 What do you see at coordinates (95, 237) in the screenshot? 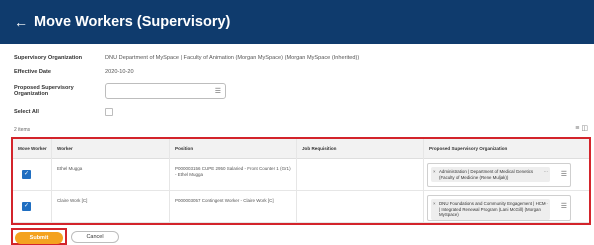
I see `cancel-button: Cancel` at bounding box center [95, 237].